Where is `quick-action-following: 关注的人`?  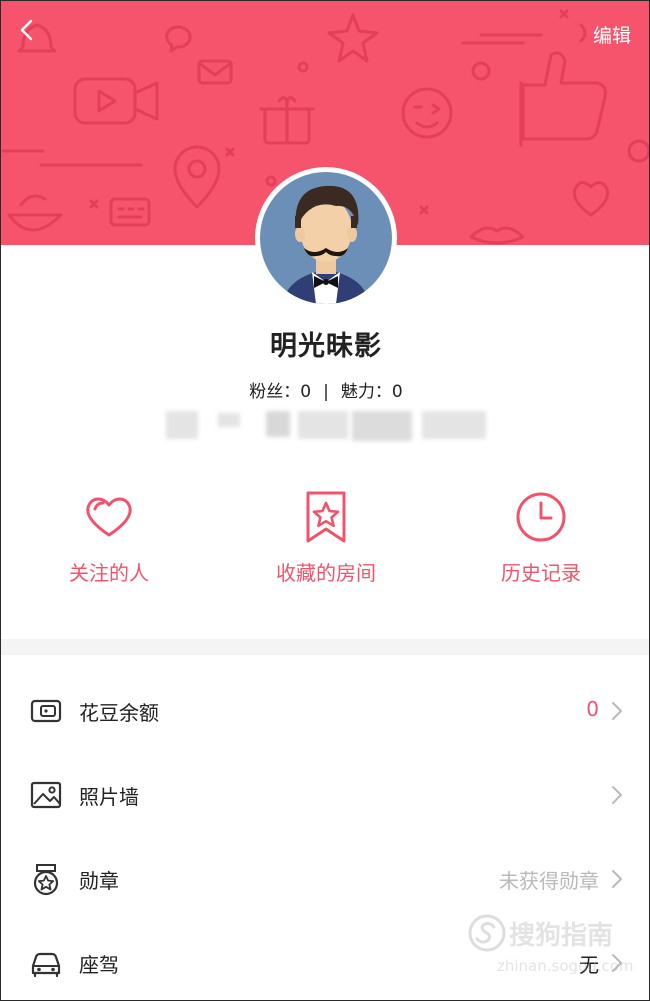 quick-action-following: 关注的人 is located at coordinates (109, 537).